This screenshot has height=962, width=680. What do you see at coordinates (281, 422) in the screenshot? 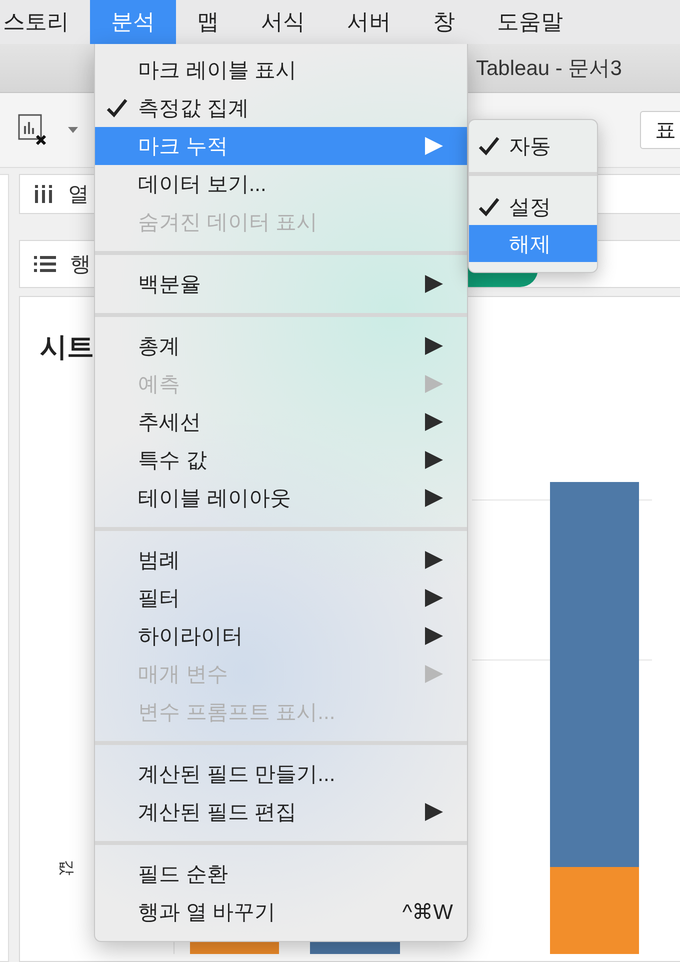
I see `menu-item: 추세선` at bounding box center [281, 422].